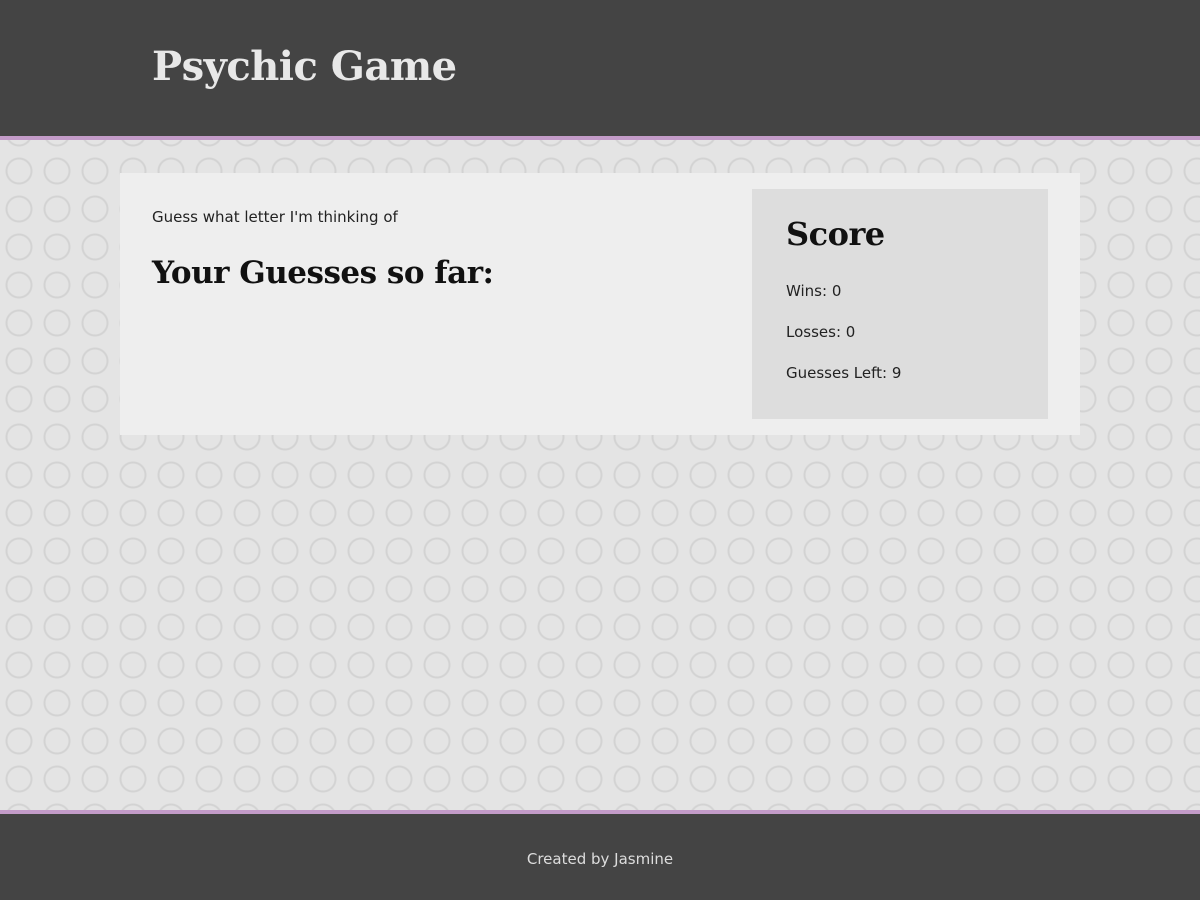 The width and height of the screenshot is (1200, 900). What do you see at coordinates (304, 66) in the screenshot?
I see `site-title: Psychic Game` at bounding box center [304, 66].